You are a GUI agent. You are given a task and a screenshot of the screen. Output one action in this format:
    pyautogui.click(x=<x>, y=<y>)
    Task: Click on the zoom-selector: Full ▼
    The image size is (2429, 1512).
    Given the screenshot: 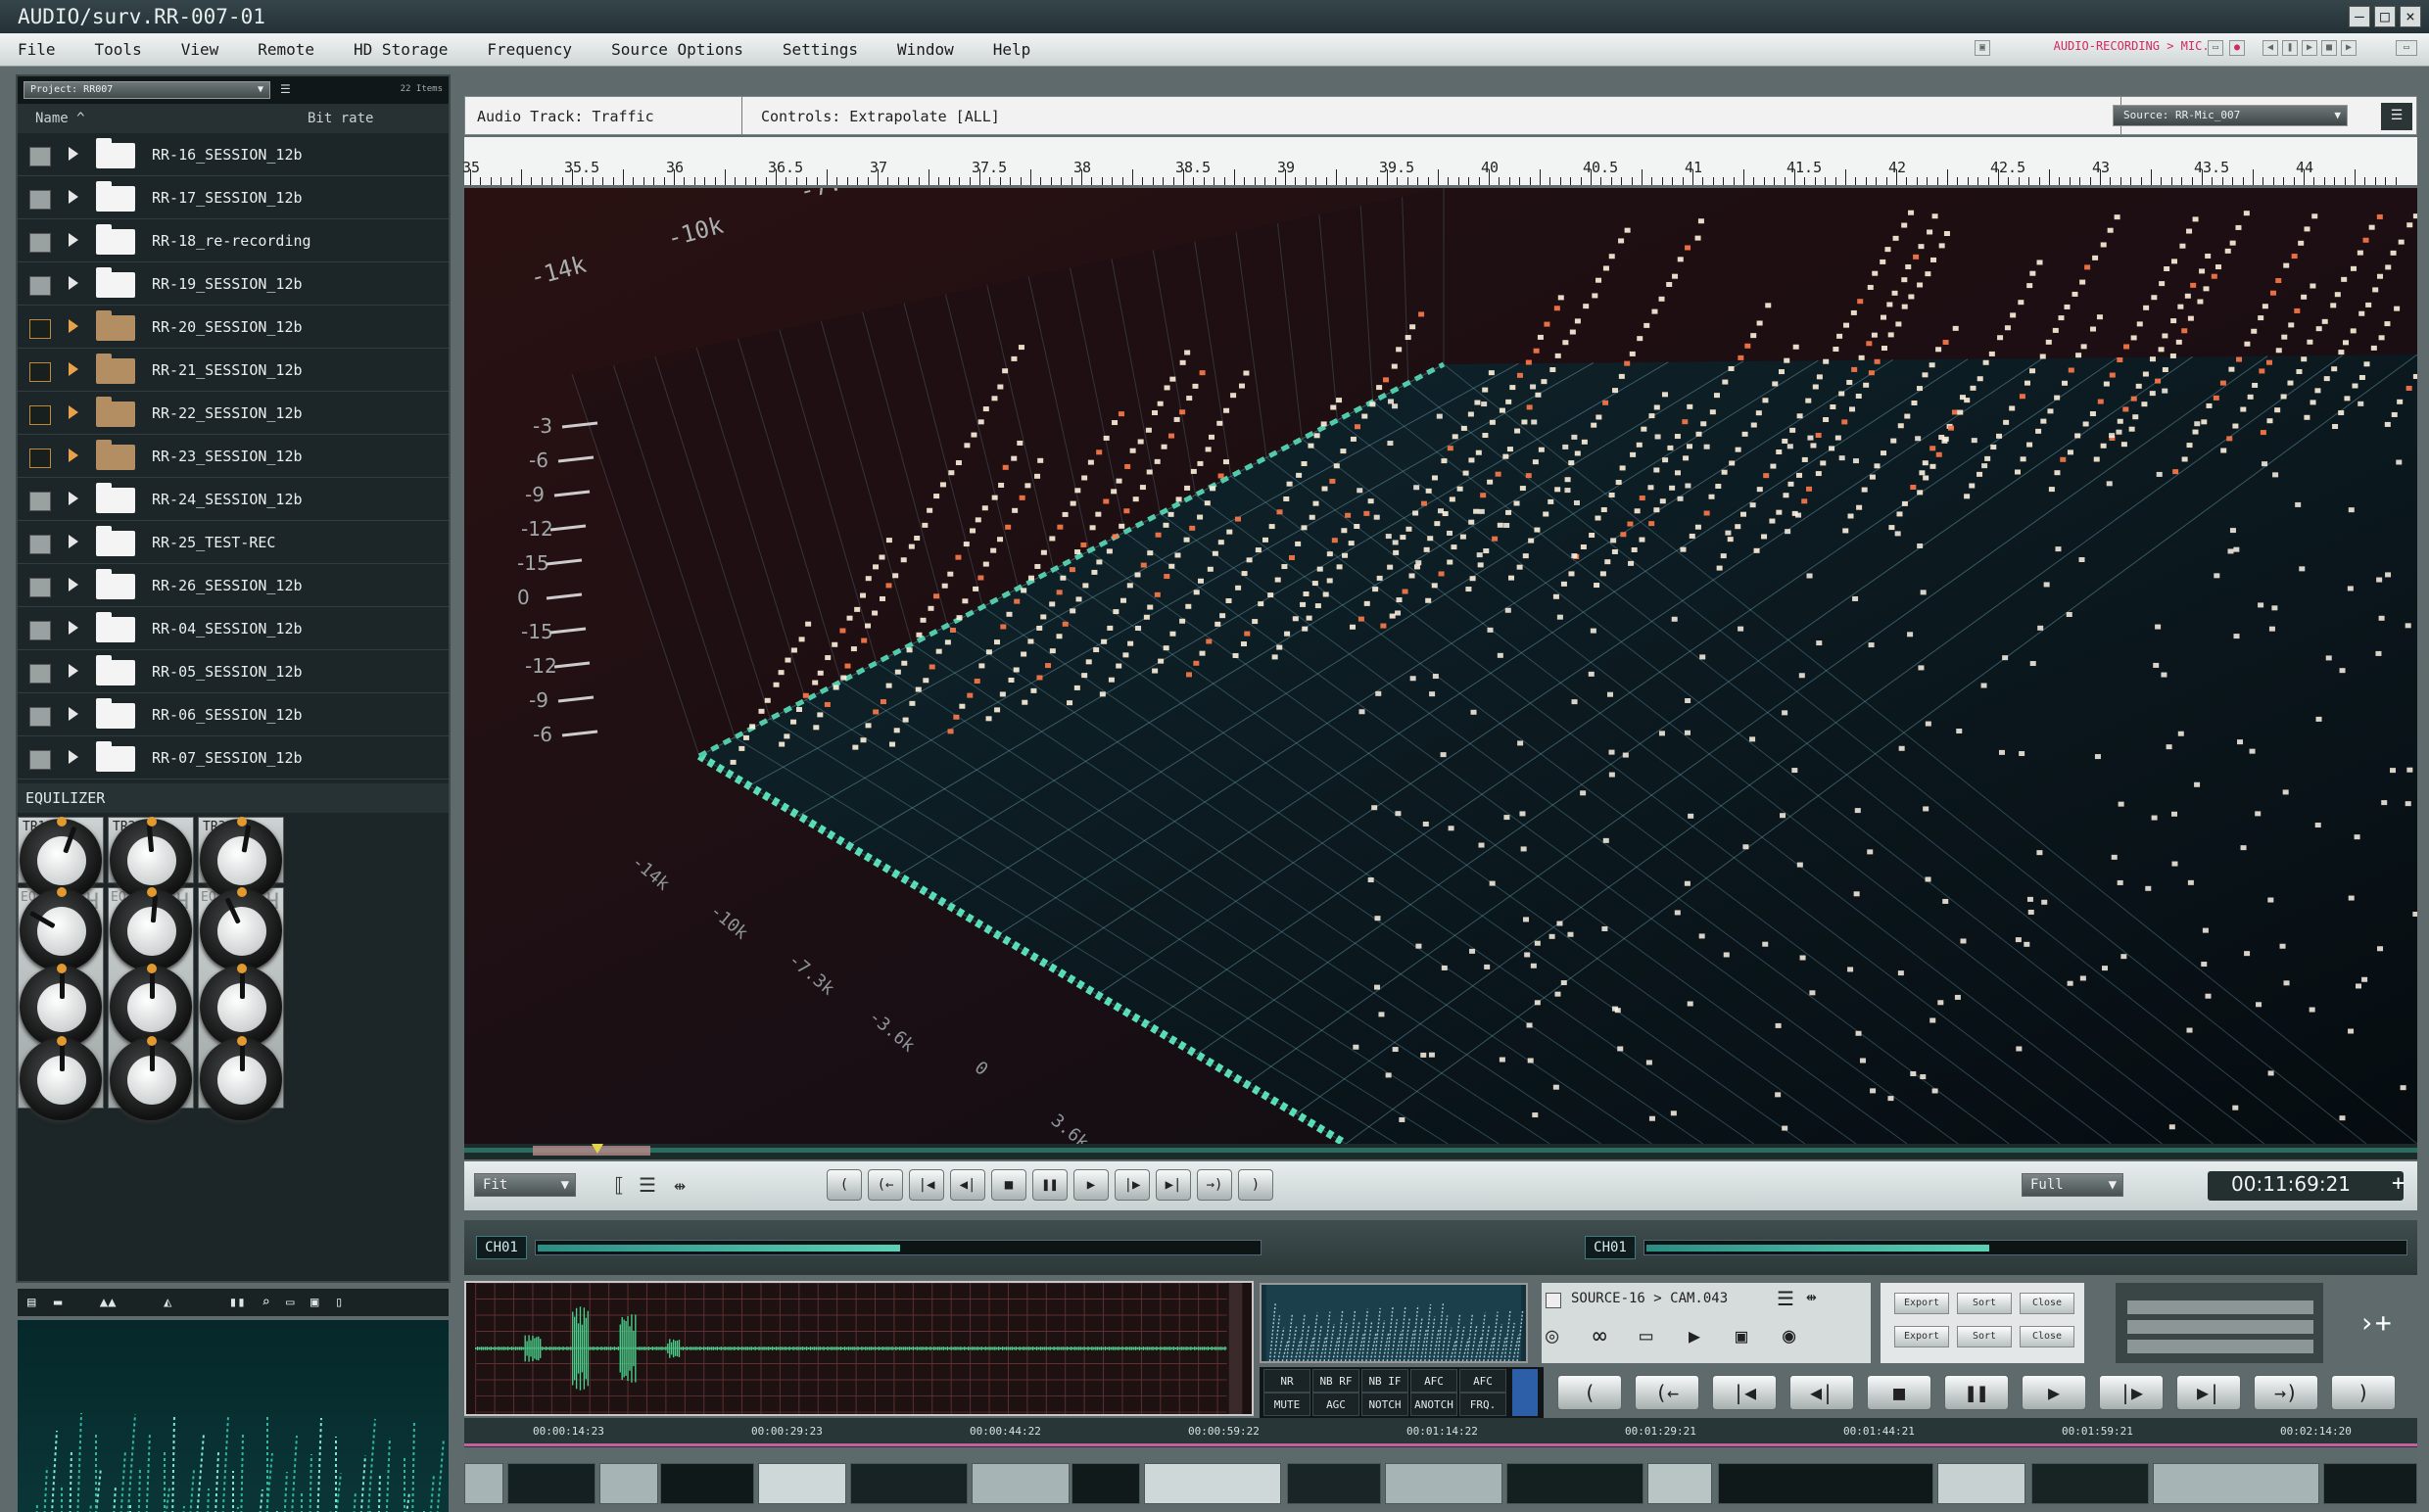 What is the action you would take?
    pyautogui.click(x=2073, y=1185)
    